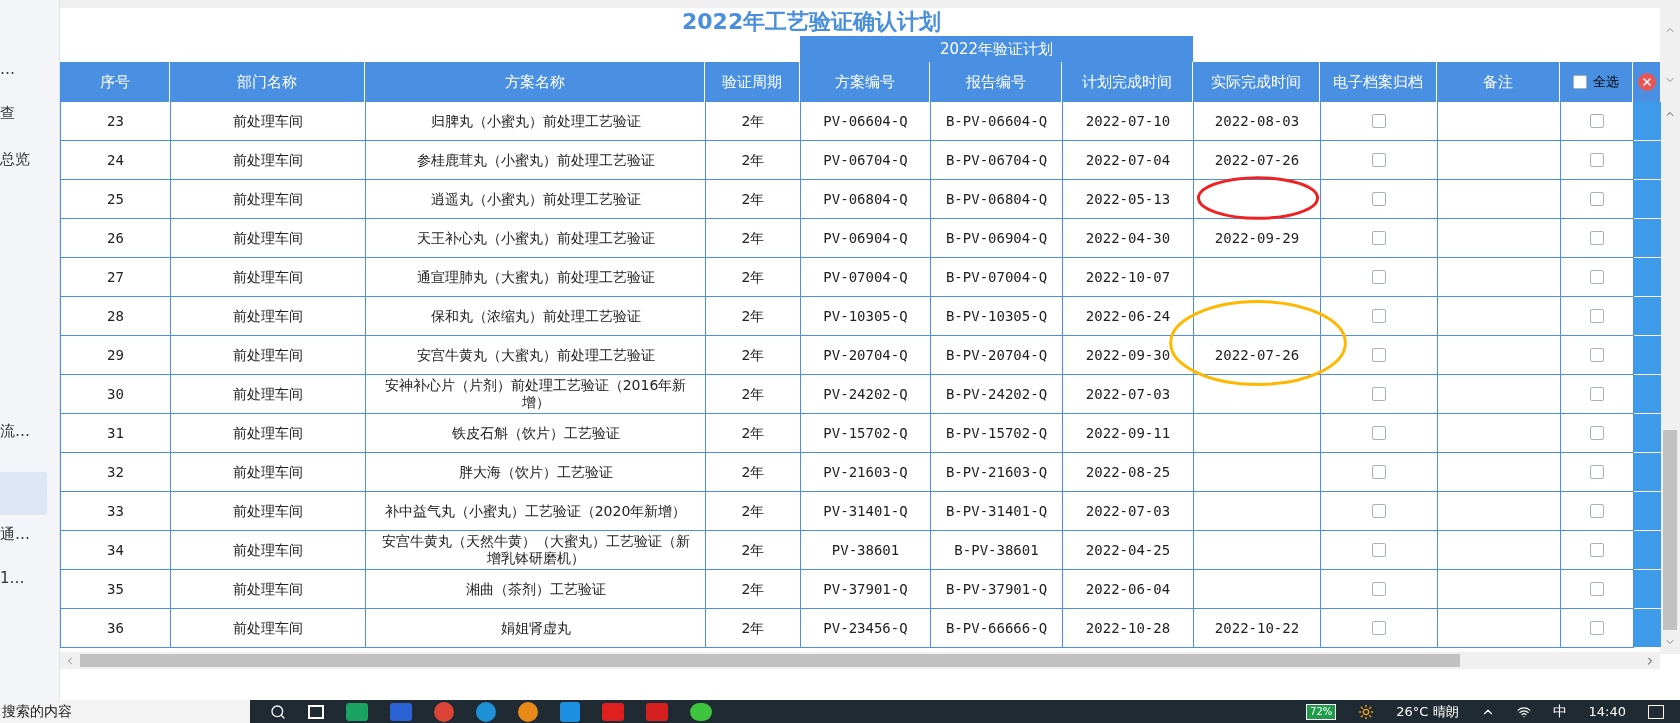 The width and height of the screenshot is (1680, 723). Describe the element at coordinates (1656, 711) in the screenshot. I see `notification-icon` at that location.